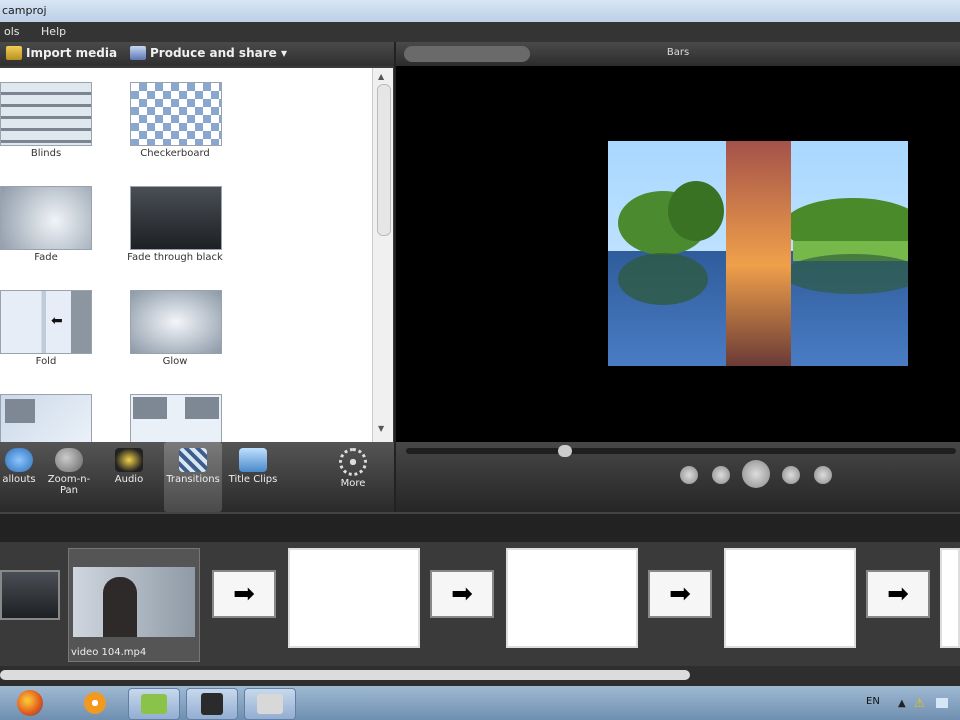 The width and height of the screenshot is (960, 720). I want to click on transitions-icon, so click(193, 460).